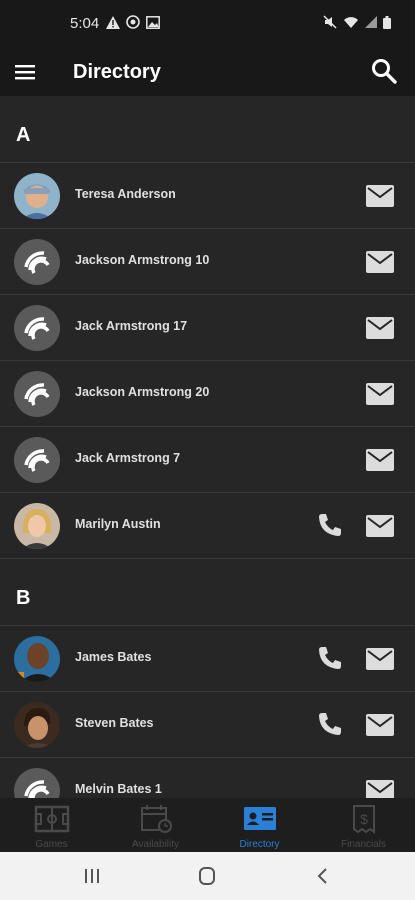  Describe the element at coordinates (125, 194) in the screenshot. I see `contact-name: Teresa Anderson` at that location.